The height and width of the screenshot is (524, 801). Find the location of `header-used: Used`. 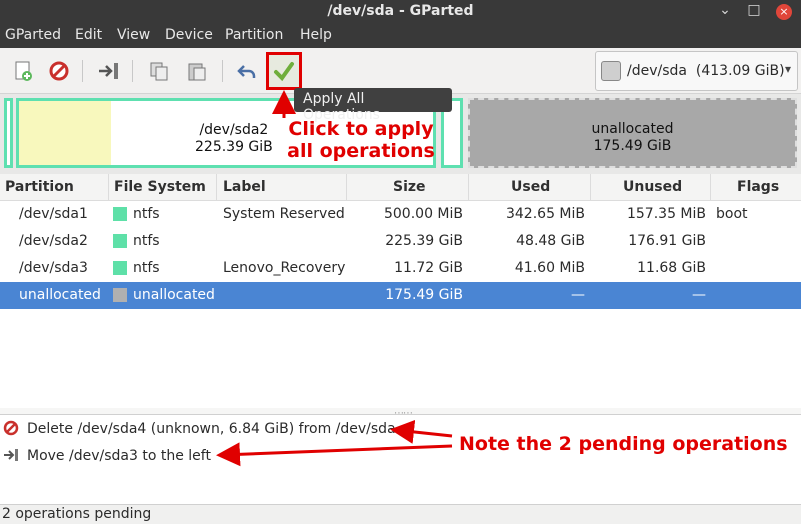

header-used: Used is located at coordinates (530, 187).